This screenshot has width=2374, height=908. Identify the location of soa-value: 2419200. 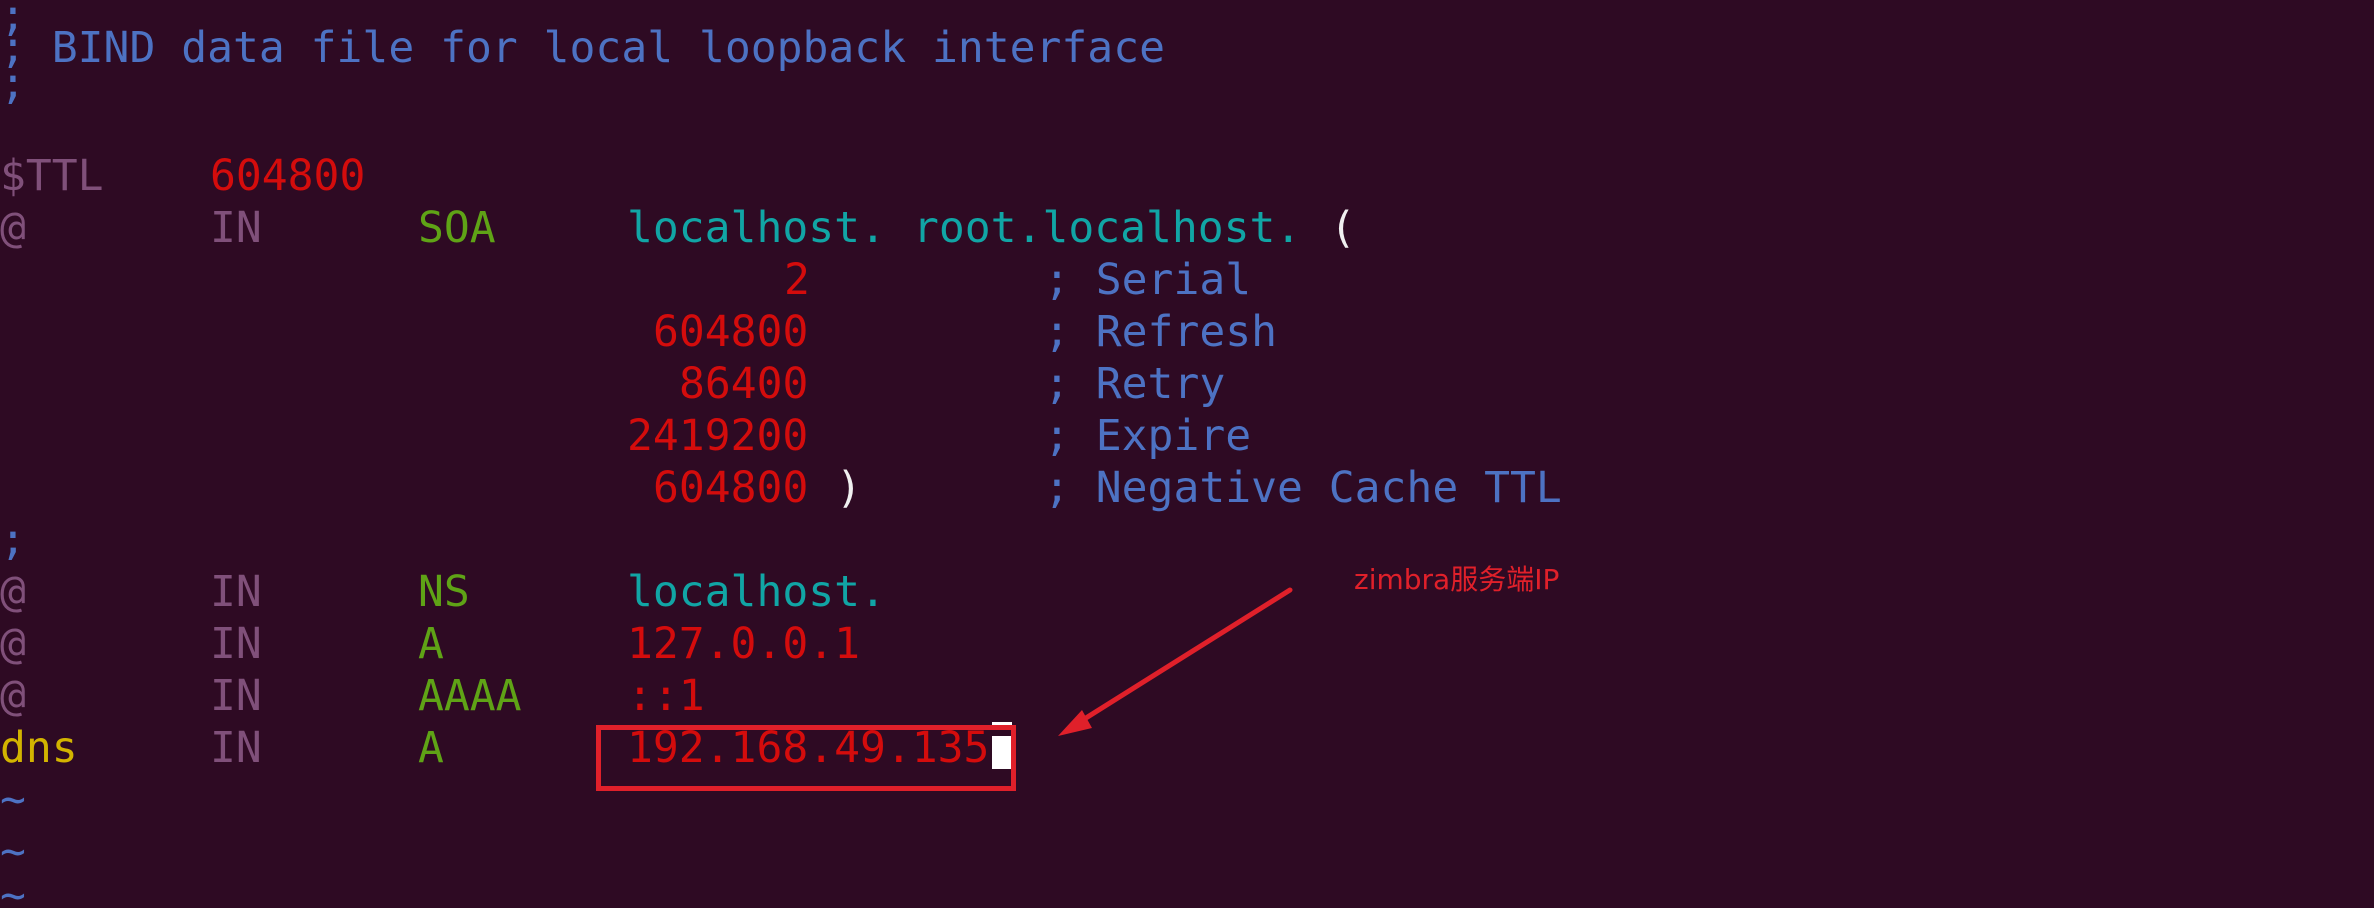
(718, 436).